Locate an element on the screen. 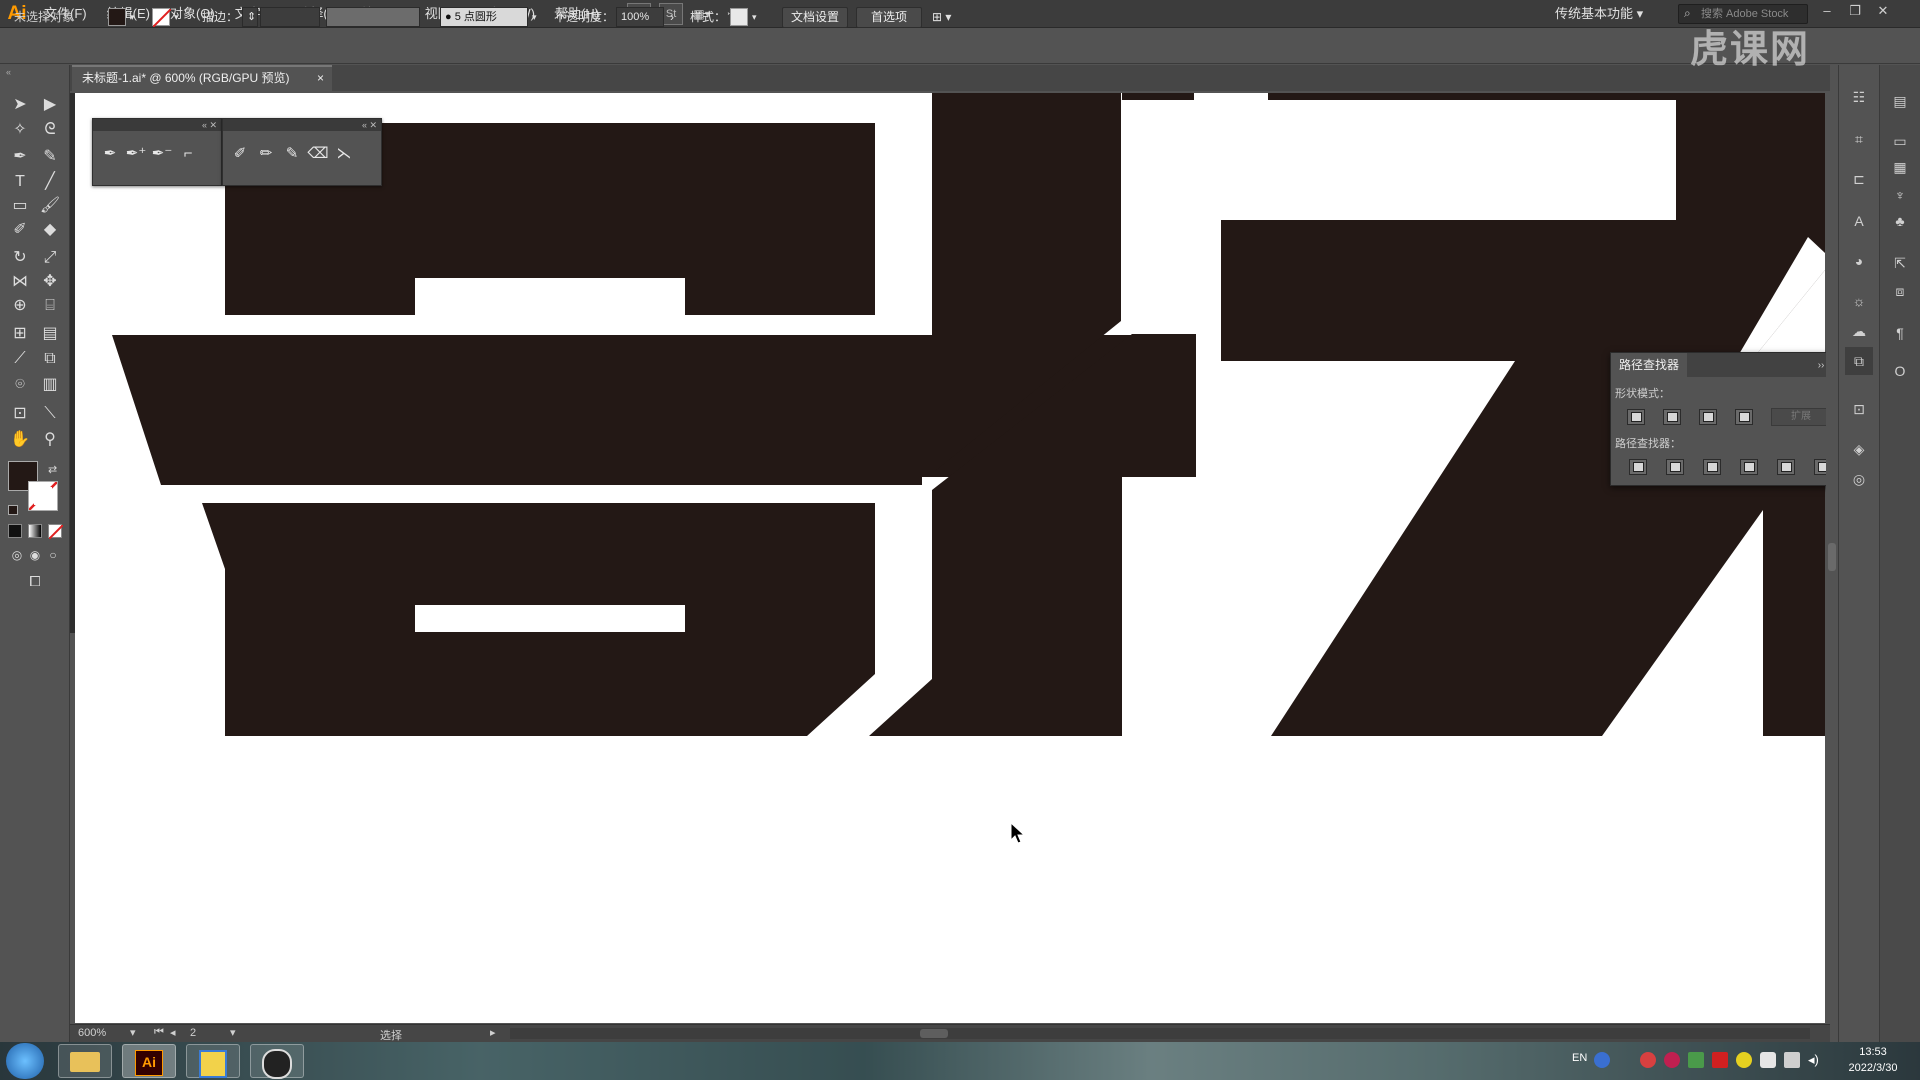 Image resolution: width=1920 pixels, height=1080 pixels. path-eraser-tool-icon: ⌫ is located at coordinates (318, 154).